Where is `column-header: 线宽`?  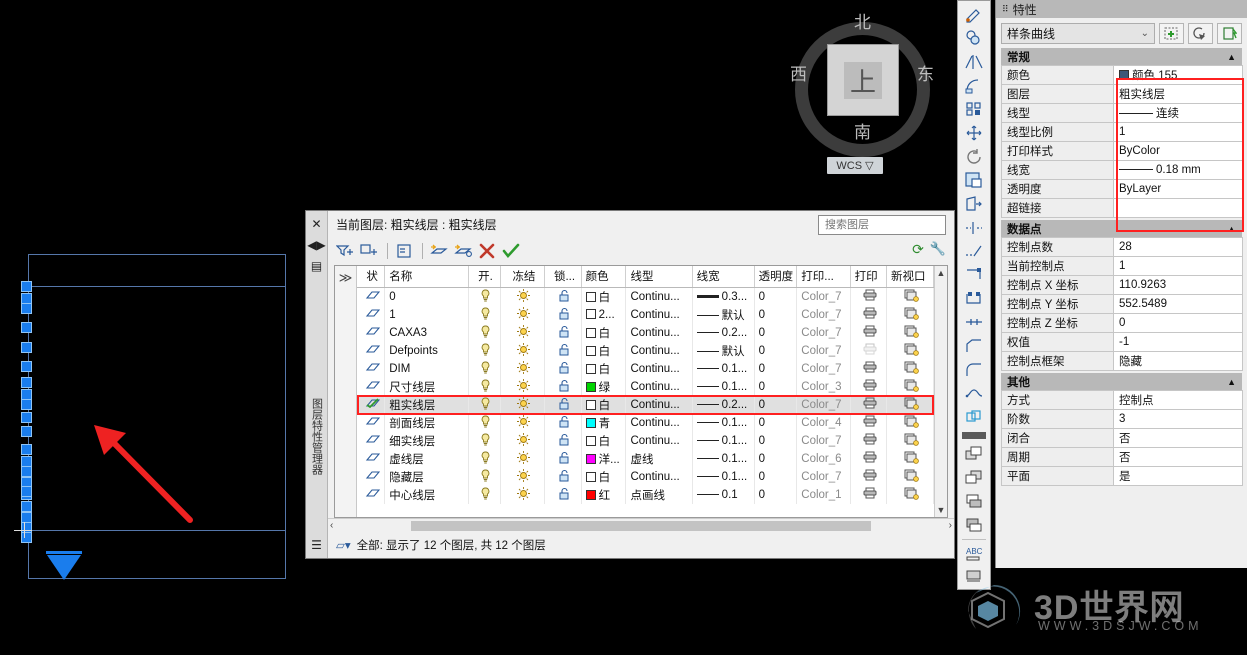
column-header: 线宽 is located at coordinates (723, 277).